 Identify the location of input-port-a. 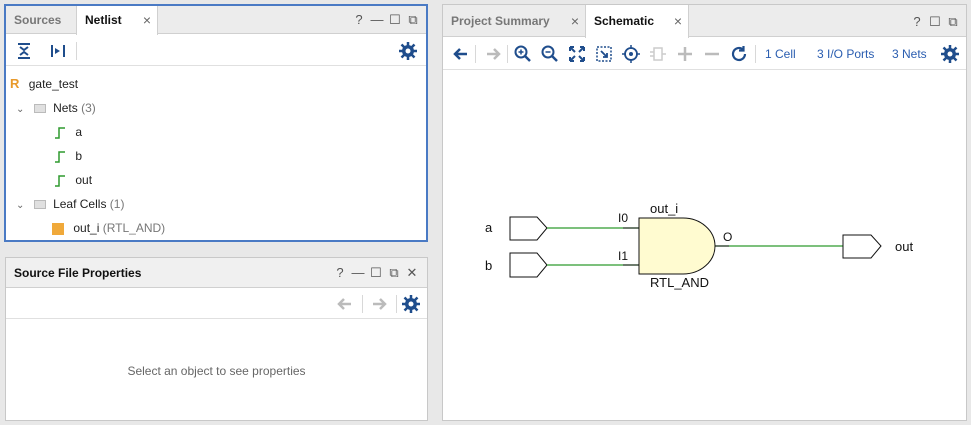
(528, 228).